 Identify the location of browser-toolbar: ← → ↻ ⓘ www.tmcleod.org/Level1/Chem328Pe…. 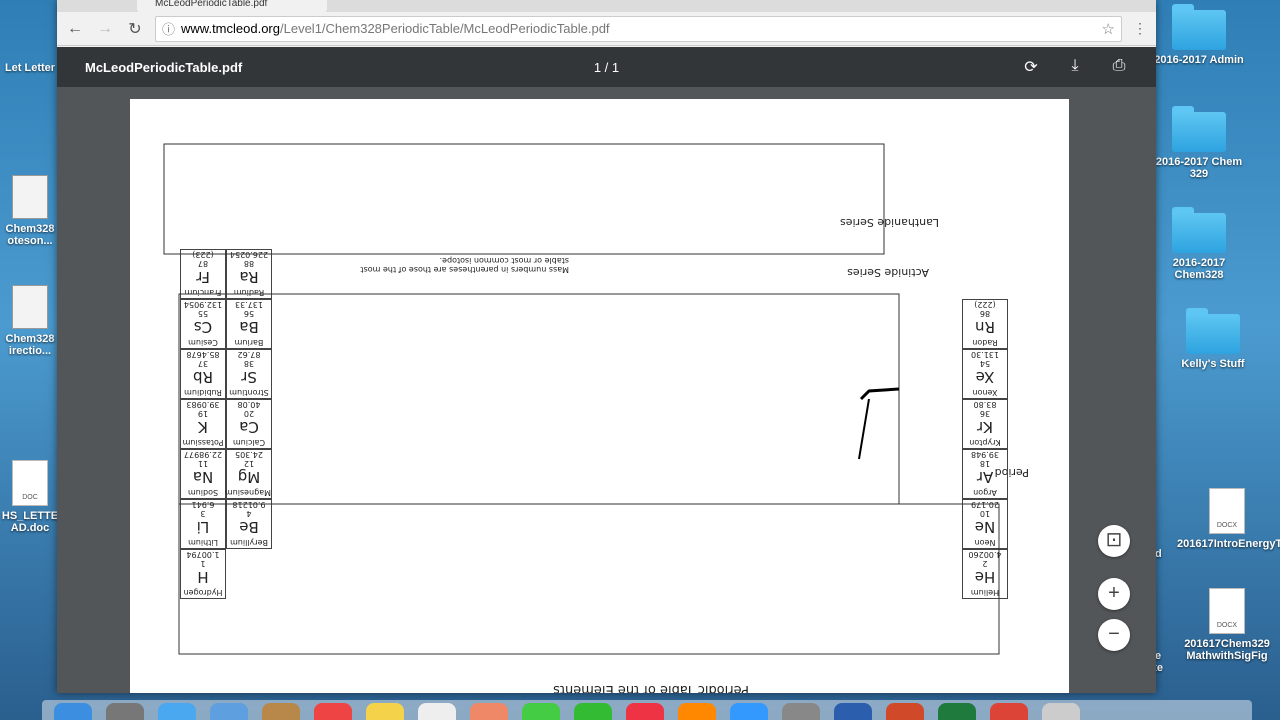
(606, 29).